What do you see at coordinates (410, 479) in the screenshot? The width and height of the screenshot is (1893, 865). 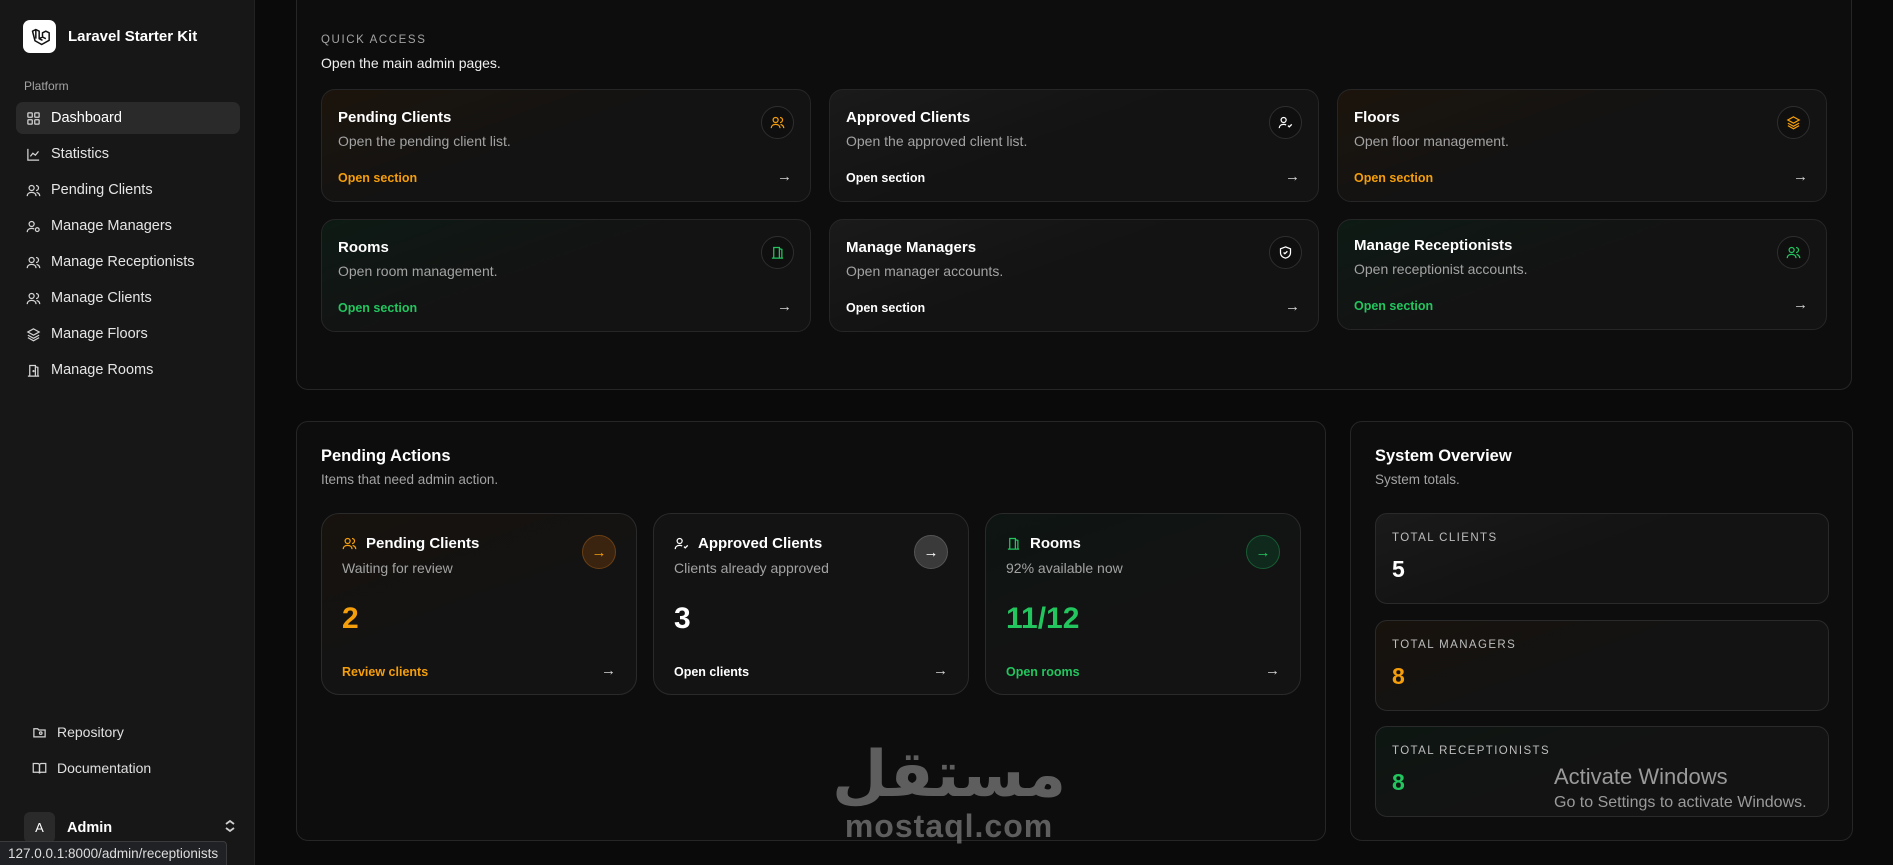 I see `pending-actions-subtitle: Items that need admin action.` at bounding box center [410, 479].